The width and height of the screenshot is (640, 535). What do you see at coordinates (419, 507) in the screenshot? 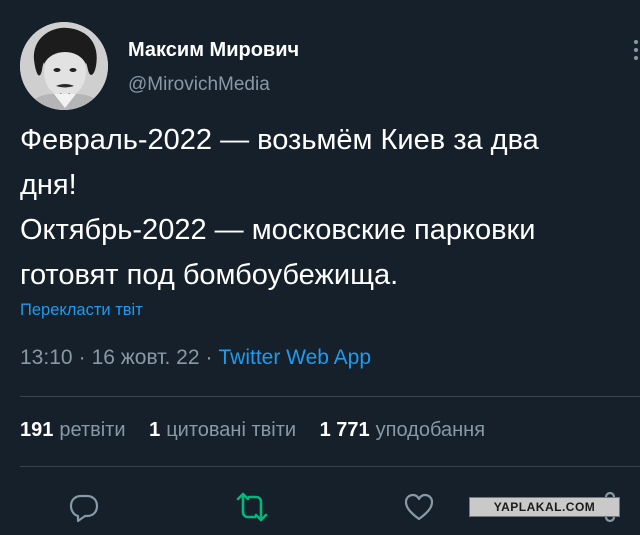
I see `like-icon` at bounding box center [419, 507].